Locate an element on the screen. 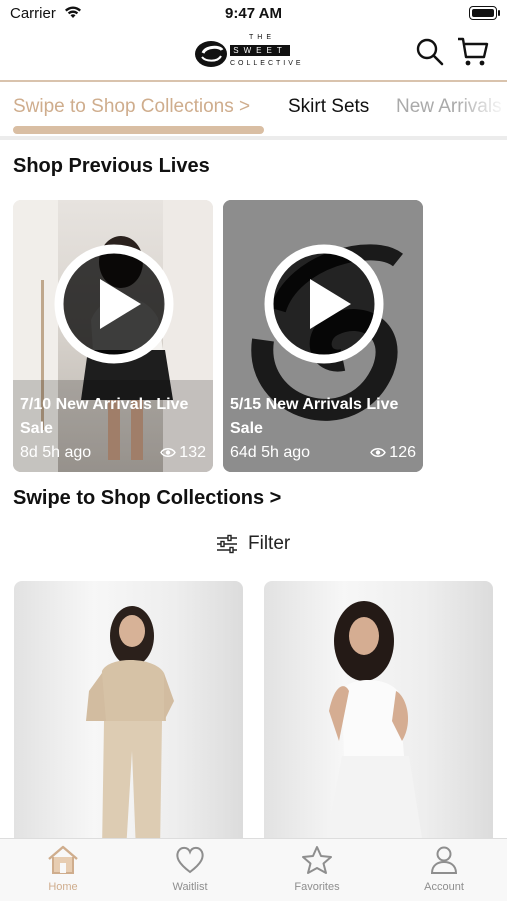 This screenshot has height=901, width=507. active-tab-indicator is located at coordinates (138, 130).